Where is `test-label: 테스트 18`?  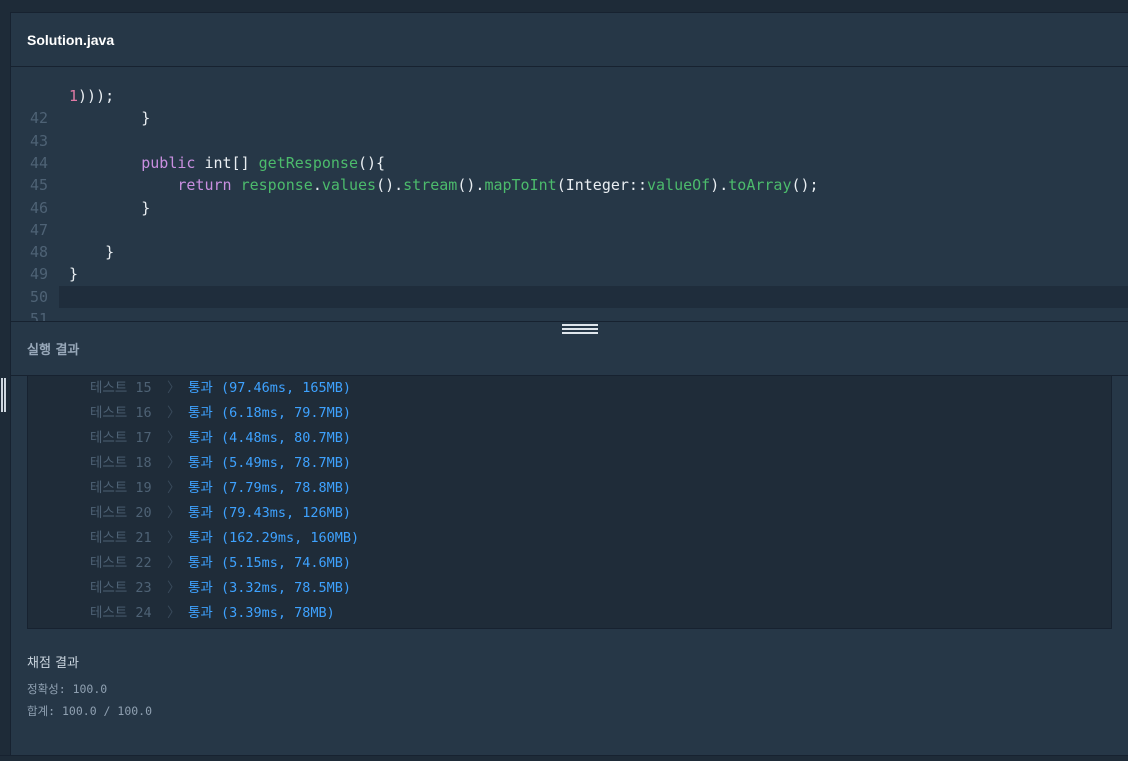 test-label: 테스트 18 is located at coordinates (121, 463).